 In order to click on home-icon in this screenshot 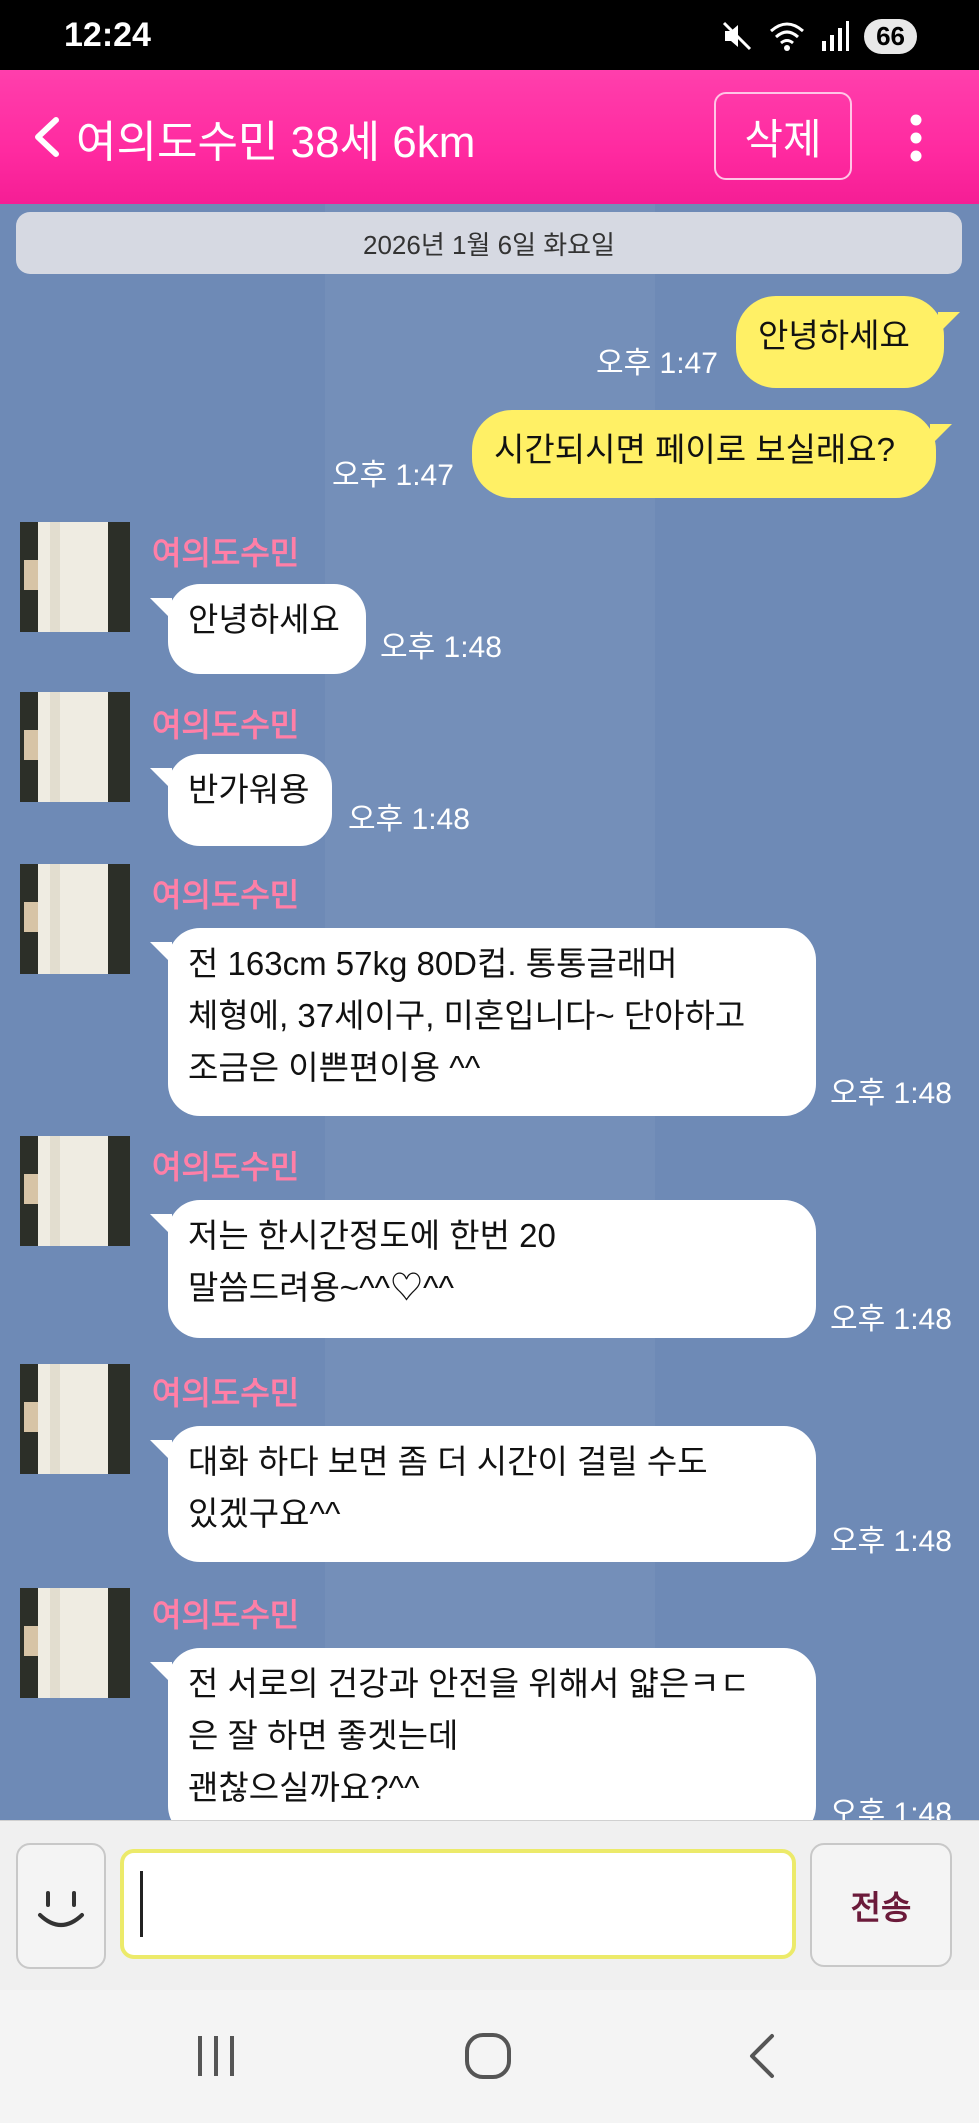, I will do `click(488, 2056)`.